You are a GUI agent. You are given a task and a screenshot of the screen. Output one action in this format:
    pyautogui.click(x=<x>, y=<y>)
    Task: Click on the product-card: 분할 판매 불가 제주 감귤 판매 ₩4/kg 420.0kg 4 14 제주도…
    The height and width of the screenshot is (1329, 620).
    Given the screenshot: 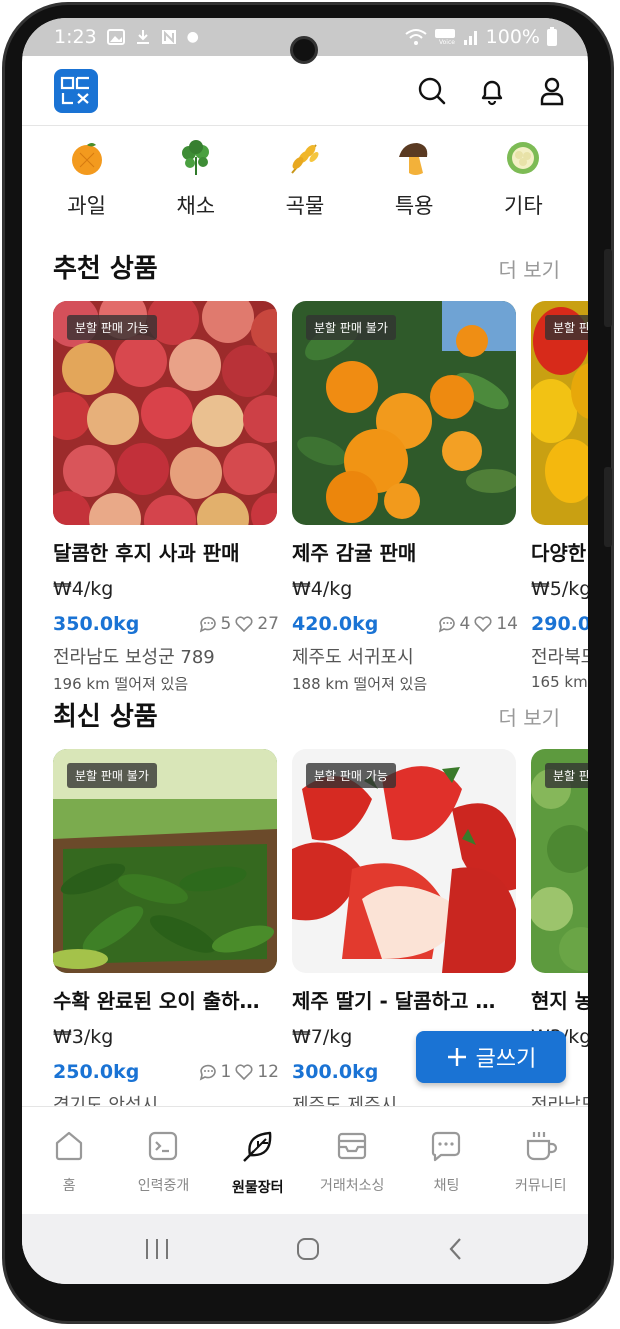 What is the action you would take?
    pyautogui.click(x=405, y=497)
    